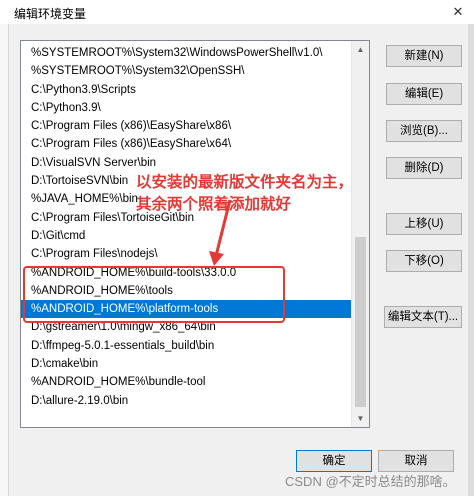  Describe the element at coordinates (187, 401) in the screenshot. I see `path-list-item: D:\allure-2.19.0\bin` at that location.